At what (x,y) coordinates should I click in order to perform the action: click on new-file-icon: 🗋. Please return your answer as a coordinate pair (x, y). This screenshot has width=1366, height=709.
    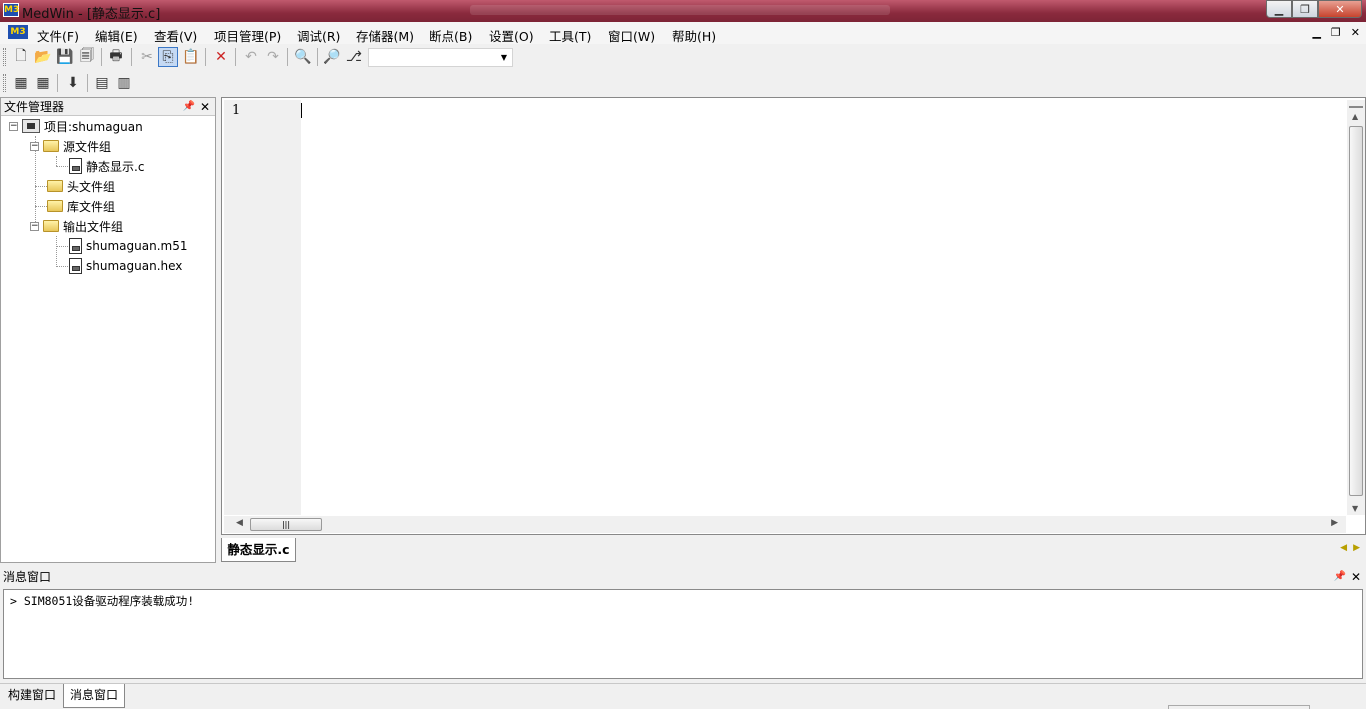
    Looking at the image, I should click on (21, 57).